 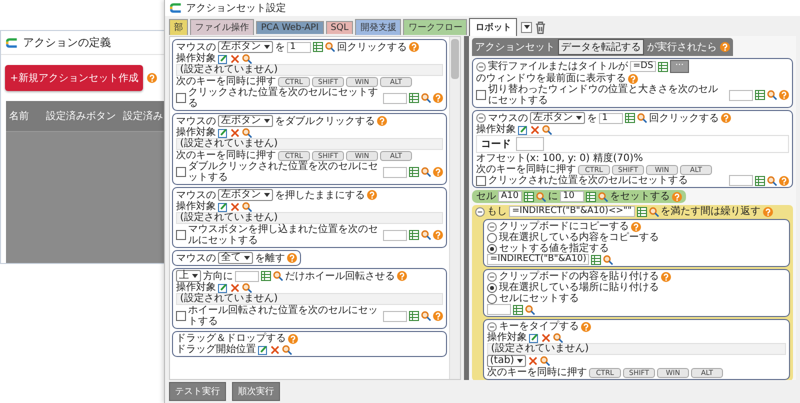 I want to click on label-text: だけホイール回転させる, so click(x=340, y=276).